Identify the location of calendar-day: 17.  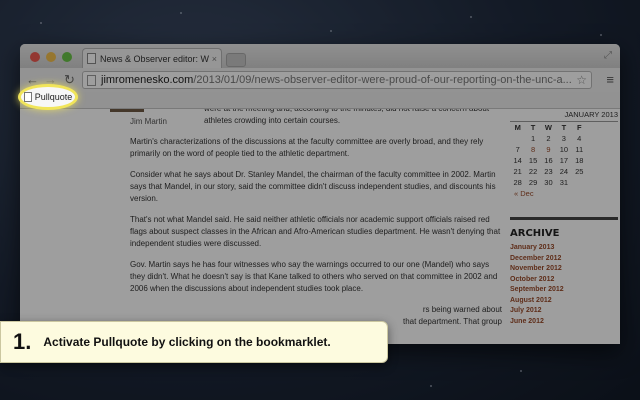
(564, 160).